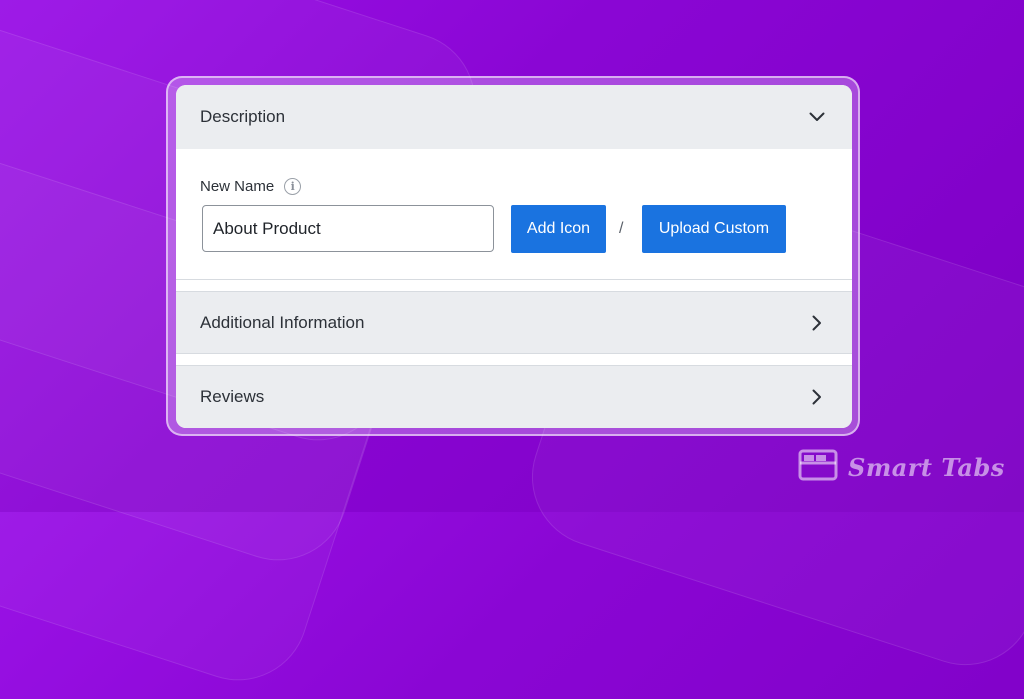 The image size is (1024, 699). Describe the element at coordinates (293, 186) in the screenshot. I see `info-icon: i` at that location.